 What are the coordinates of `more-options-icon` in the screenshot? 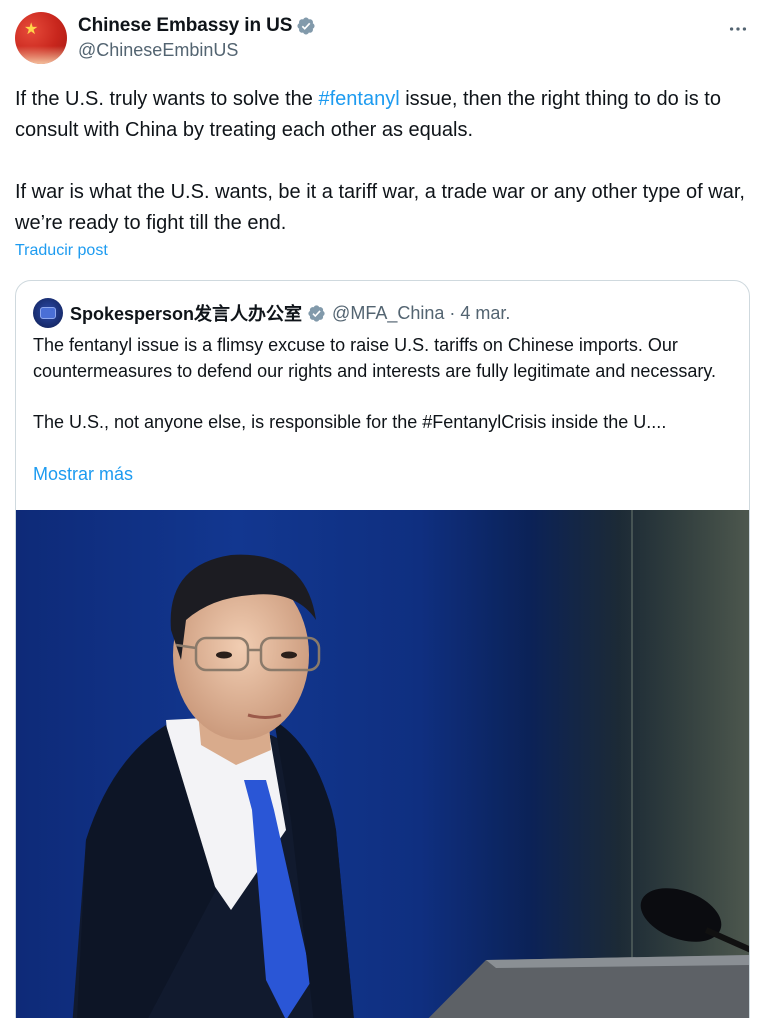 It's located at (738, 29).